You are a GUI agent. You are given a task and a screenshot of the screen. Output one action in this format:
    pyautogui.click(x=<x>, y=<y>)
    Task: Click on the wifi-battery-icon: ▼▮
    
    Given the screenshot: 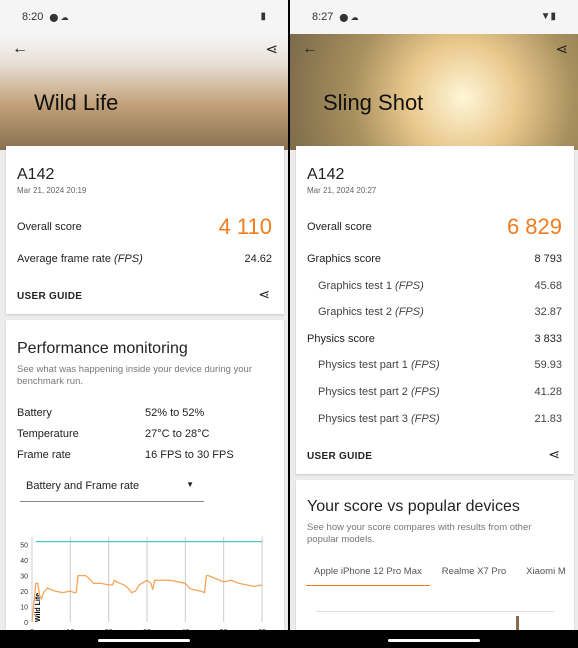 What is the action you would take?
    pyautogui.click(x=548, y=16)
    